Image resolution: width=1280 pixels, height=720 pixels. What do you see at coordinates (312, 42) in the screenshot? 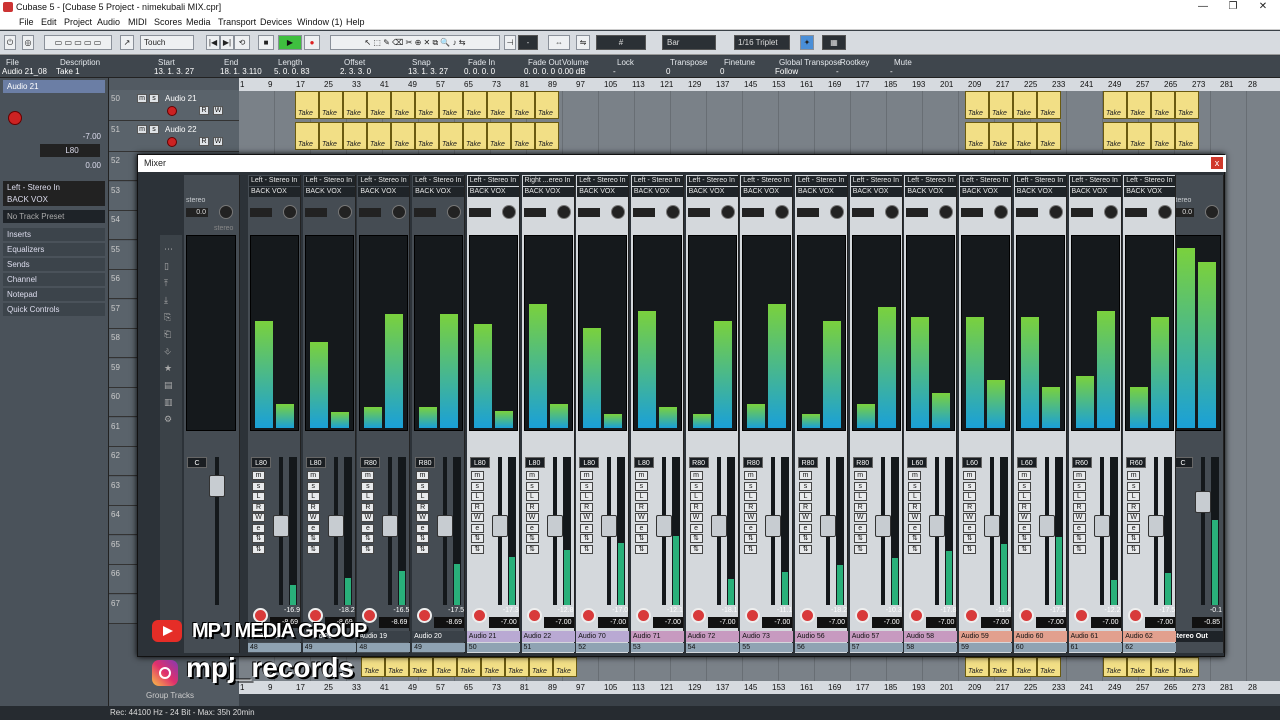
I see `record-button: ●` at bounding box center [312, 42].